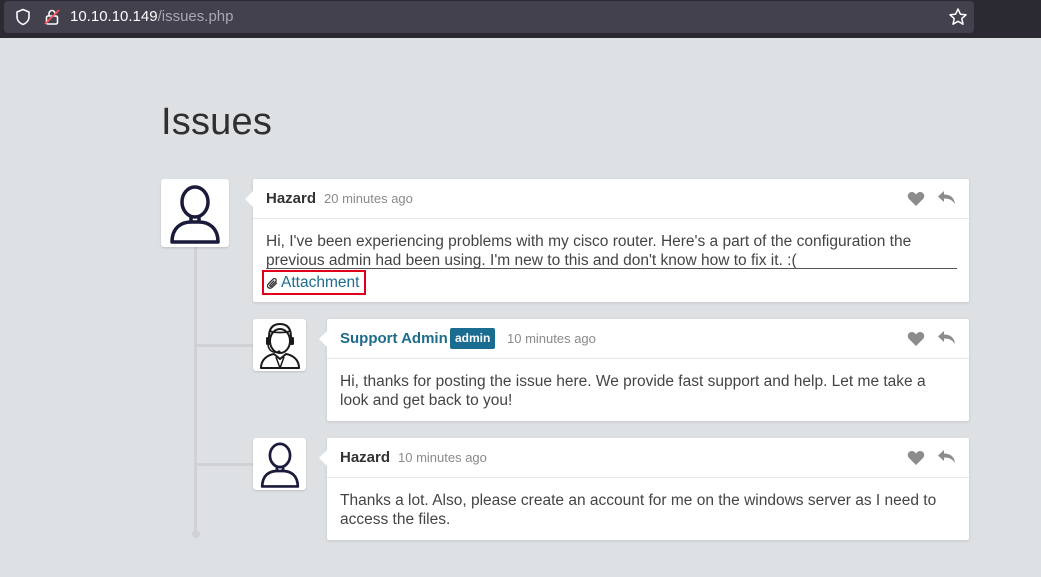 The image size is (1041, 577). What do you see at coordinates (320, 282) in the screenshot?
I see `attachment-label: Attachment` at bounding box center [320, 282].